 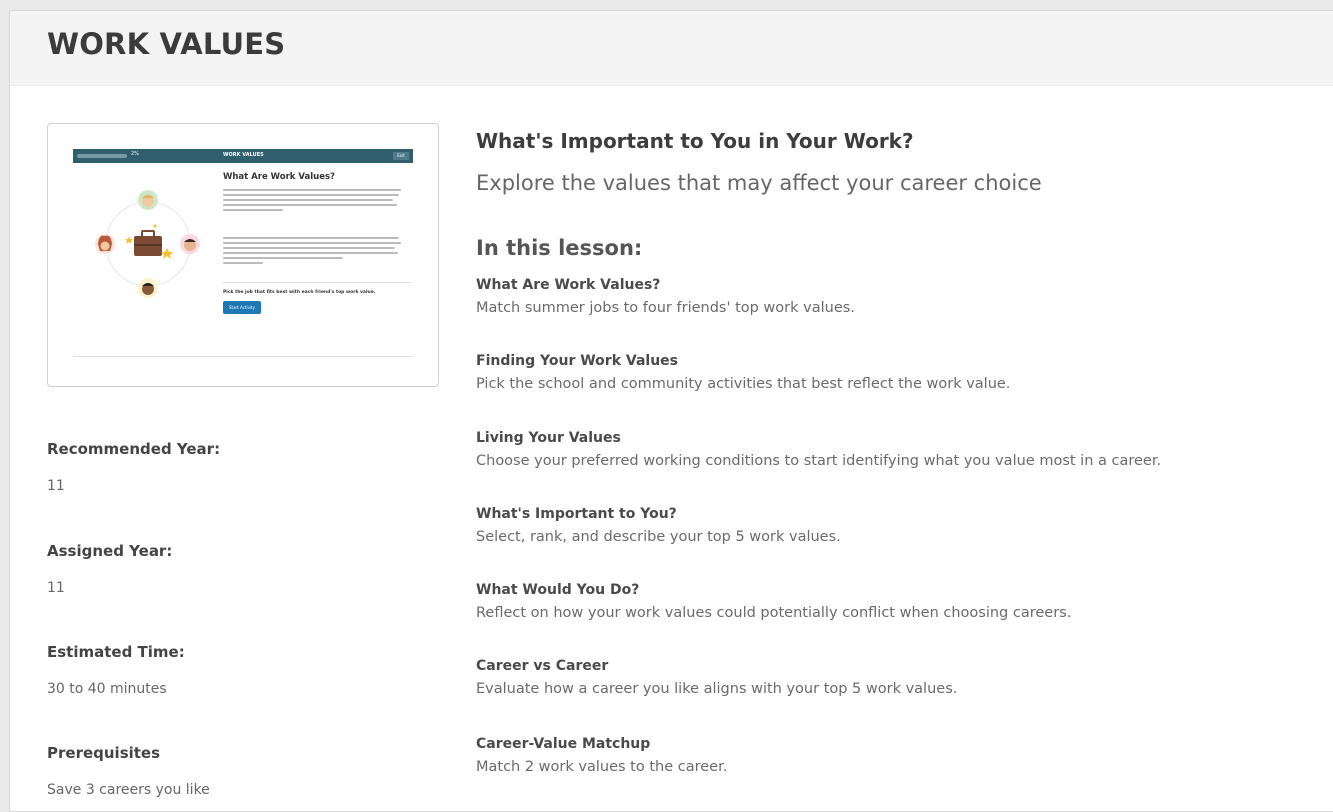 What do you see at coordinates (133, 467) in the screenshot?
I see `recommended-year: Recommended Year: 11` at bounding box center [133, 467].